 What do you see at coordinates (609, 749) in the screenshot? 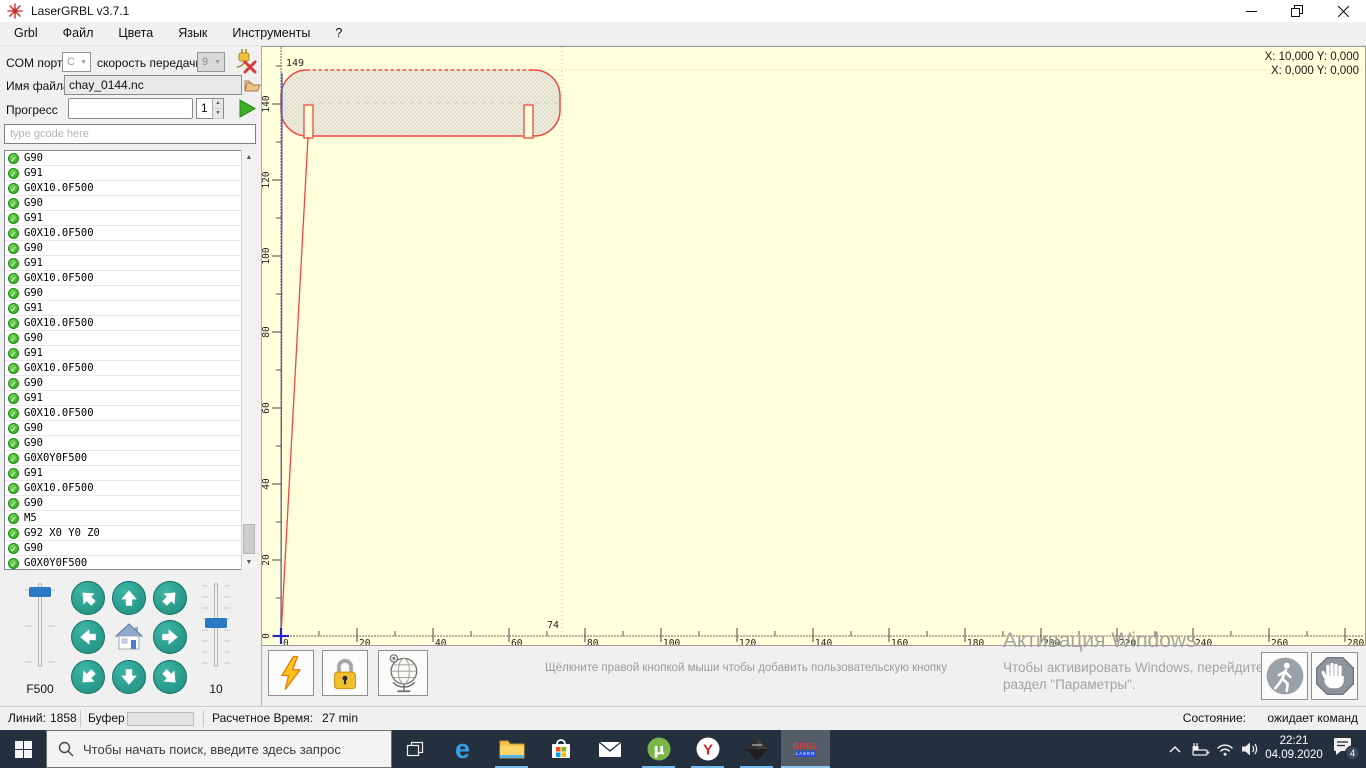
I see `taskbar-app-mail` at bounding box center [609, 749].